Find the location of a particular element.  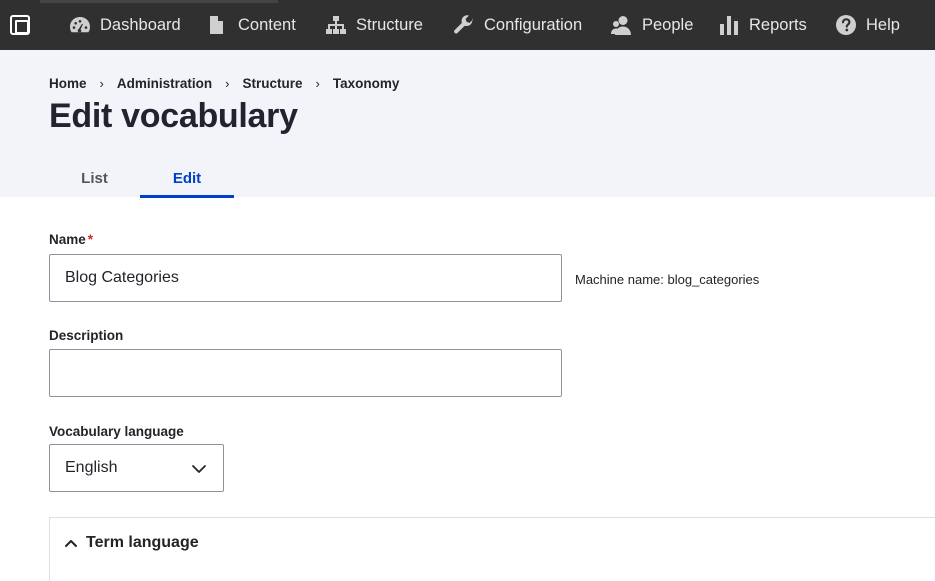

chevron-down-icon is located at coordinates (199, 469).